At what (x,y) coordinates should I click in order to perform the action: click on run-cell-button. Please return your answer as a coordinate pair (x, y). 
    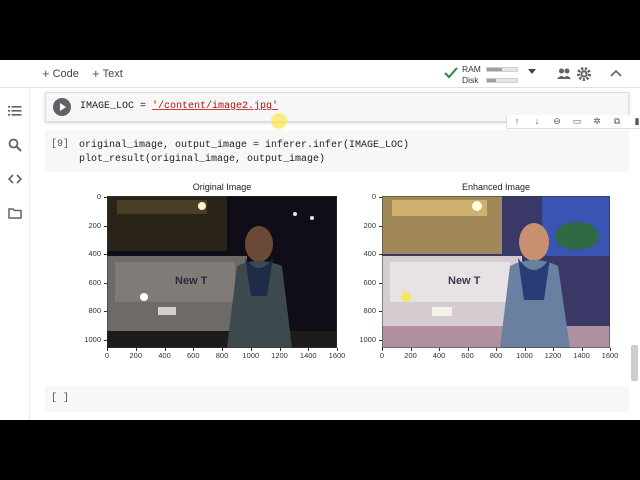
    Looking at the image, I should click on (62, 107).